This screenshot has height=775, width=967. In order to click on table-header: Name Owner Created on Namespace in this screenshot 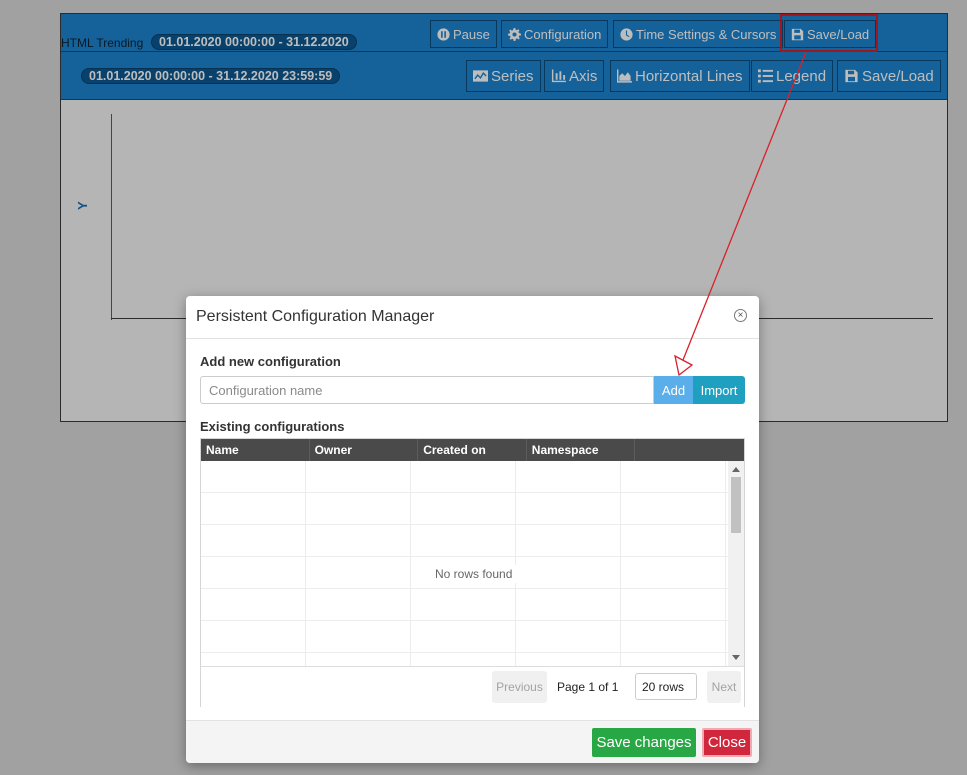, I will do `click(472, 450)`.